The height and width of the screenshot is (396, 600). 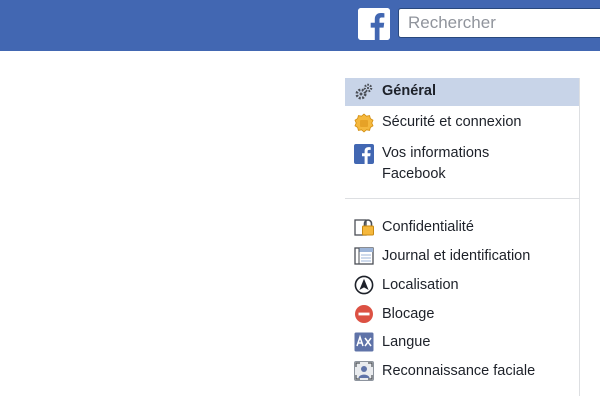 I want to click on settings-item-security: Sécurité et connexion, so click(x=462, y=123).